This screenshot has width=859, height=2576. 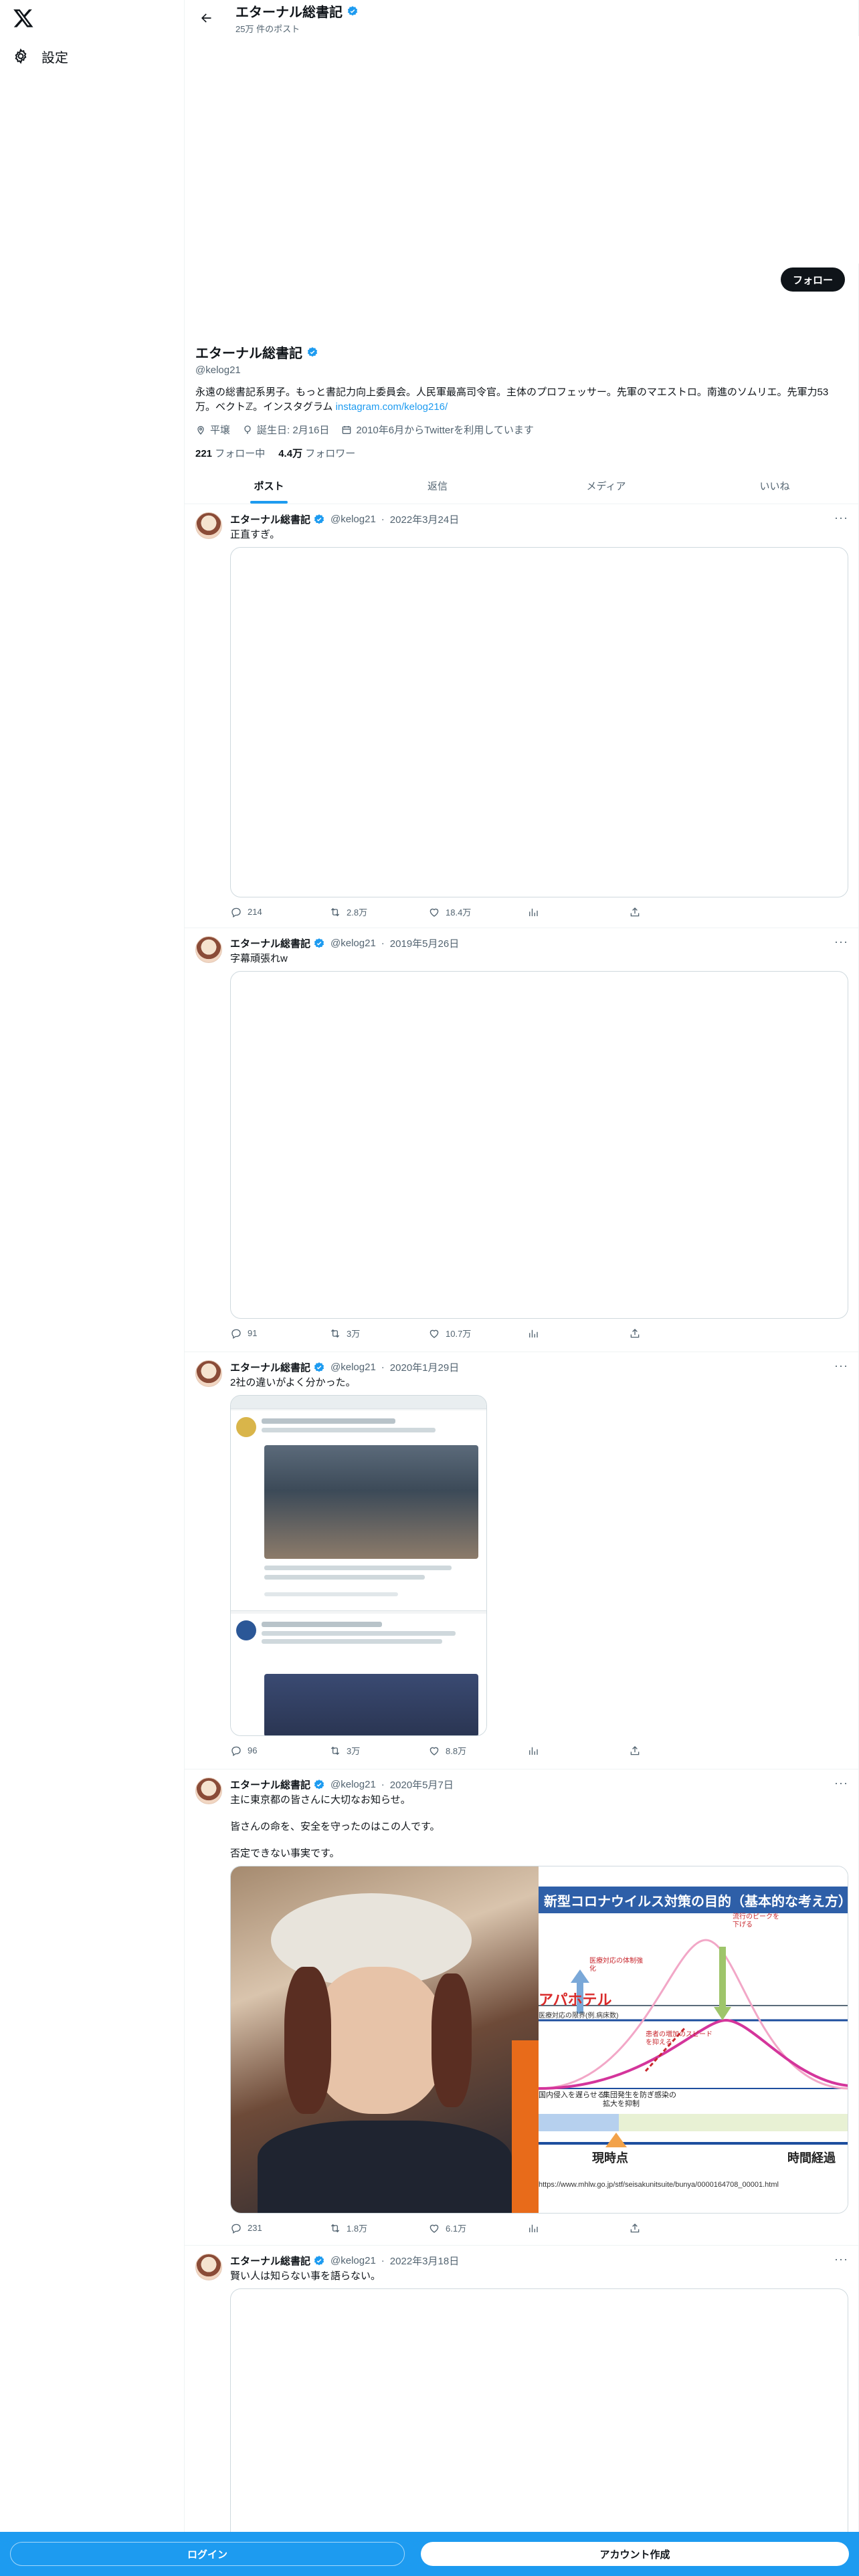 I want to click on tweet-date: 2022年3月24日, so click(x=424, y=519).